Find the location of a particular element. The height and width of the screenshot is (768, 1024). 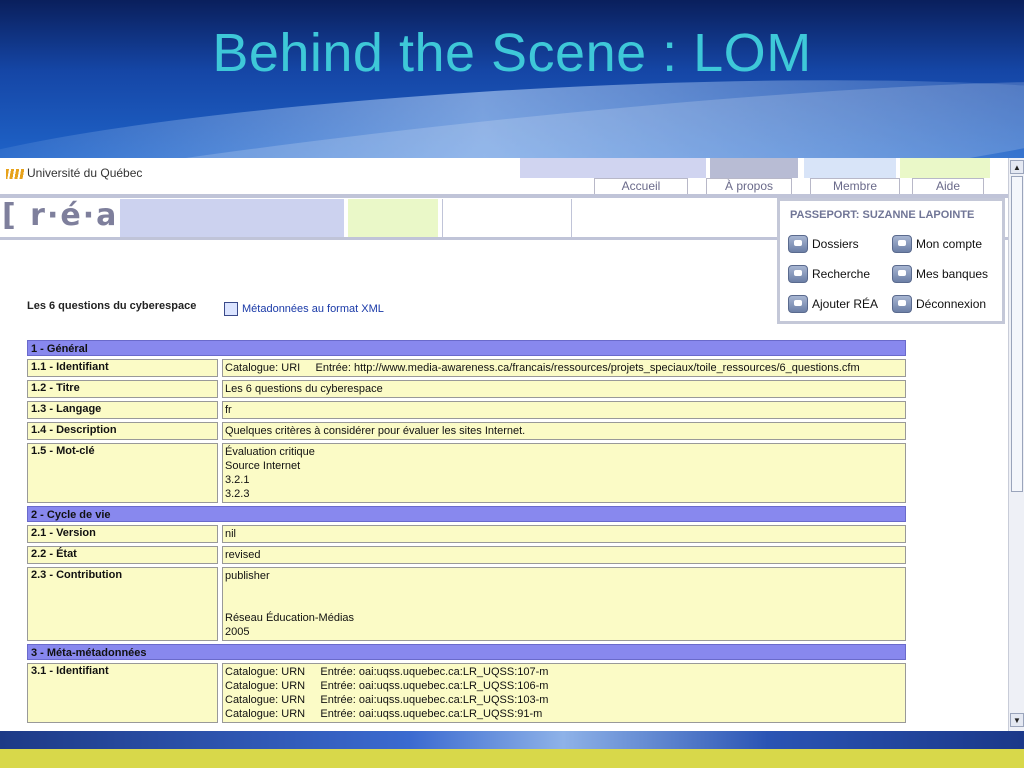

scroll-thumb is located at coordinates (1017, 334).